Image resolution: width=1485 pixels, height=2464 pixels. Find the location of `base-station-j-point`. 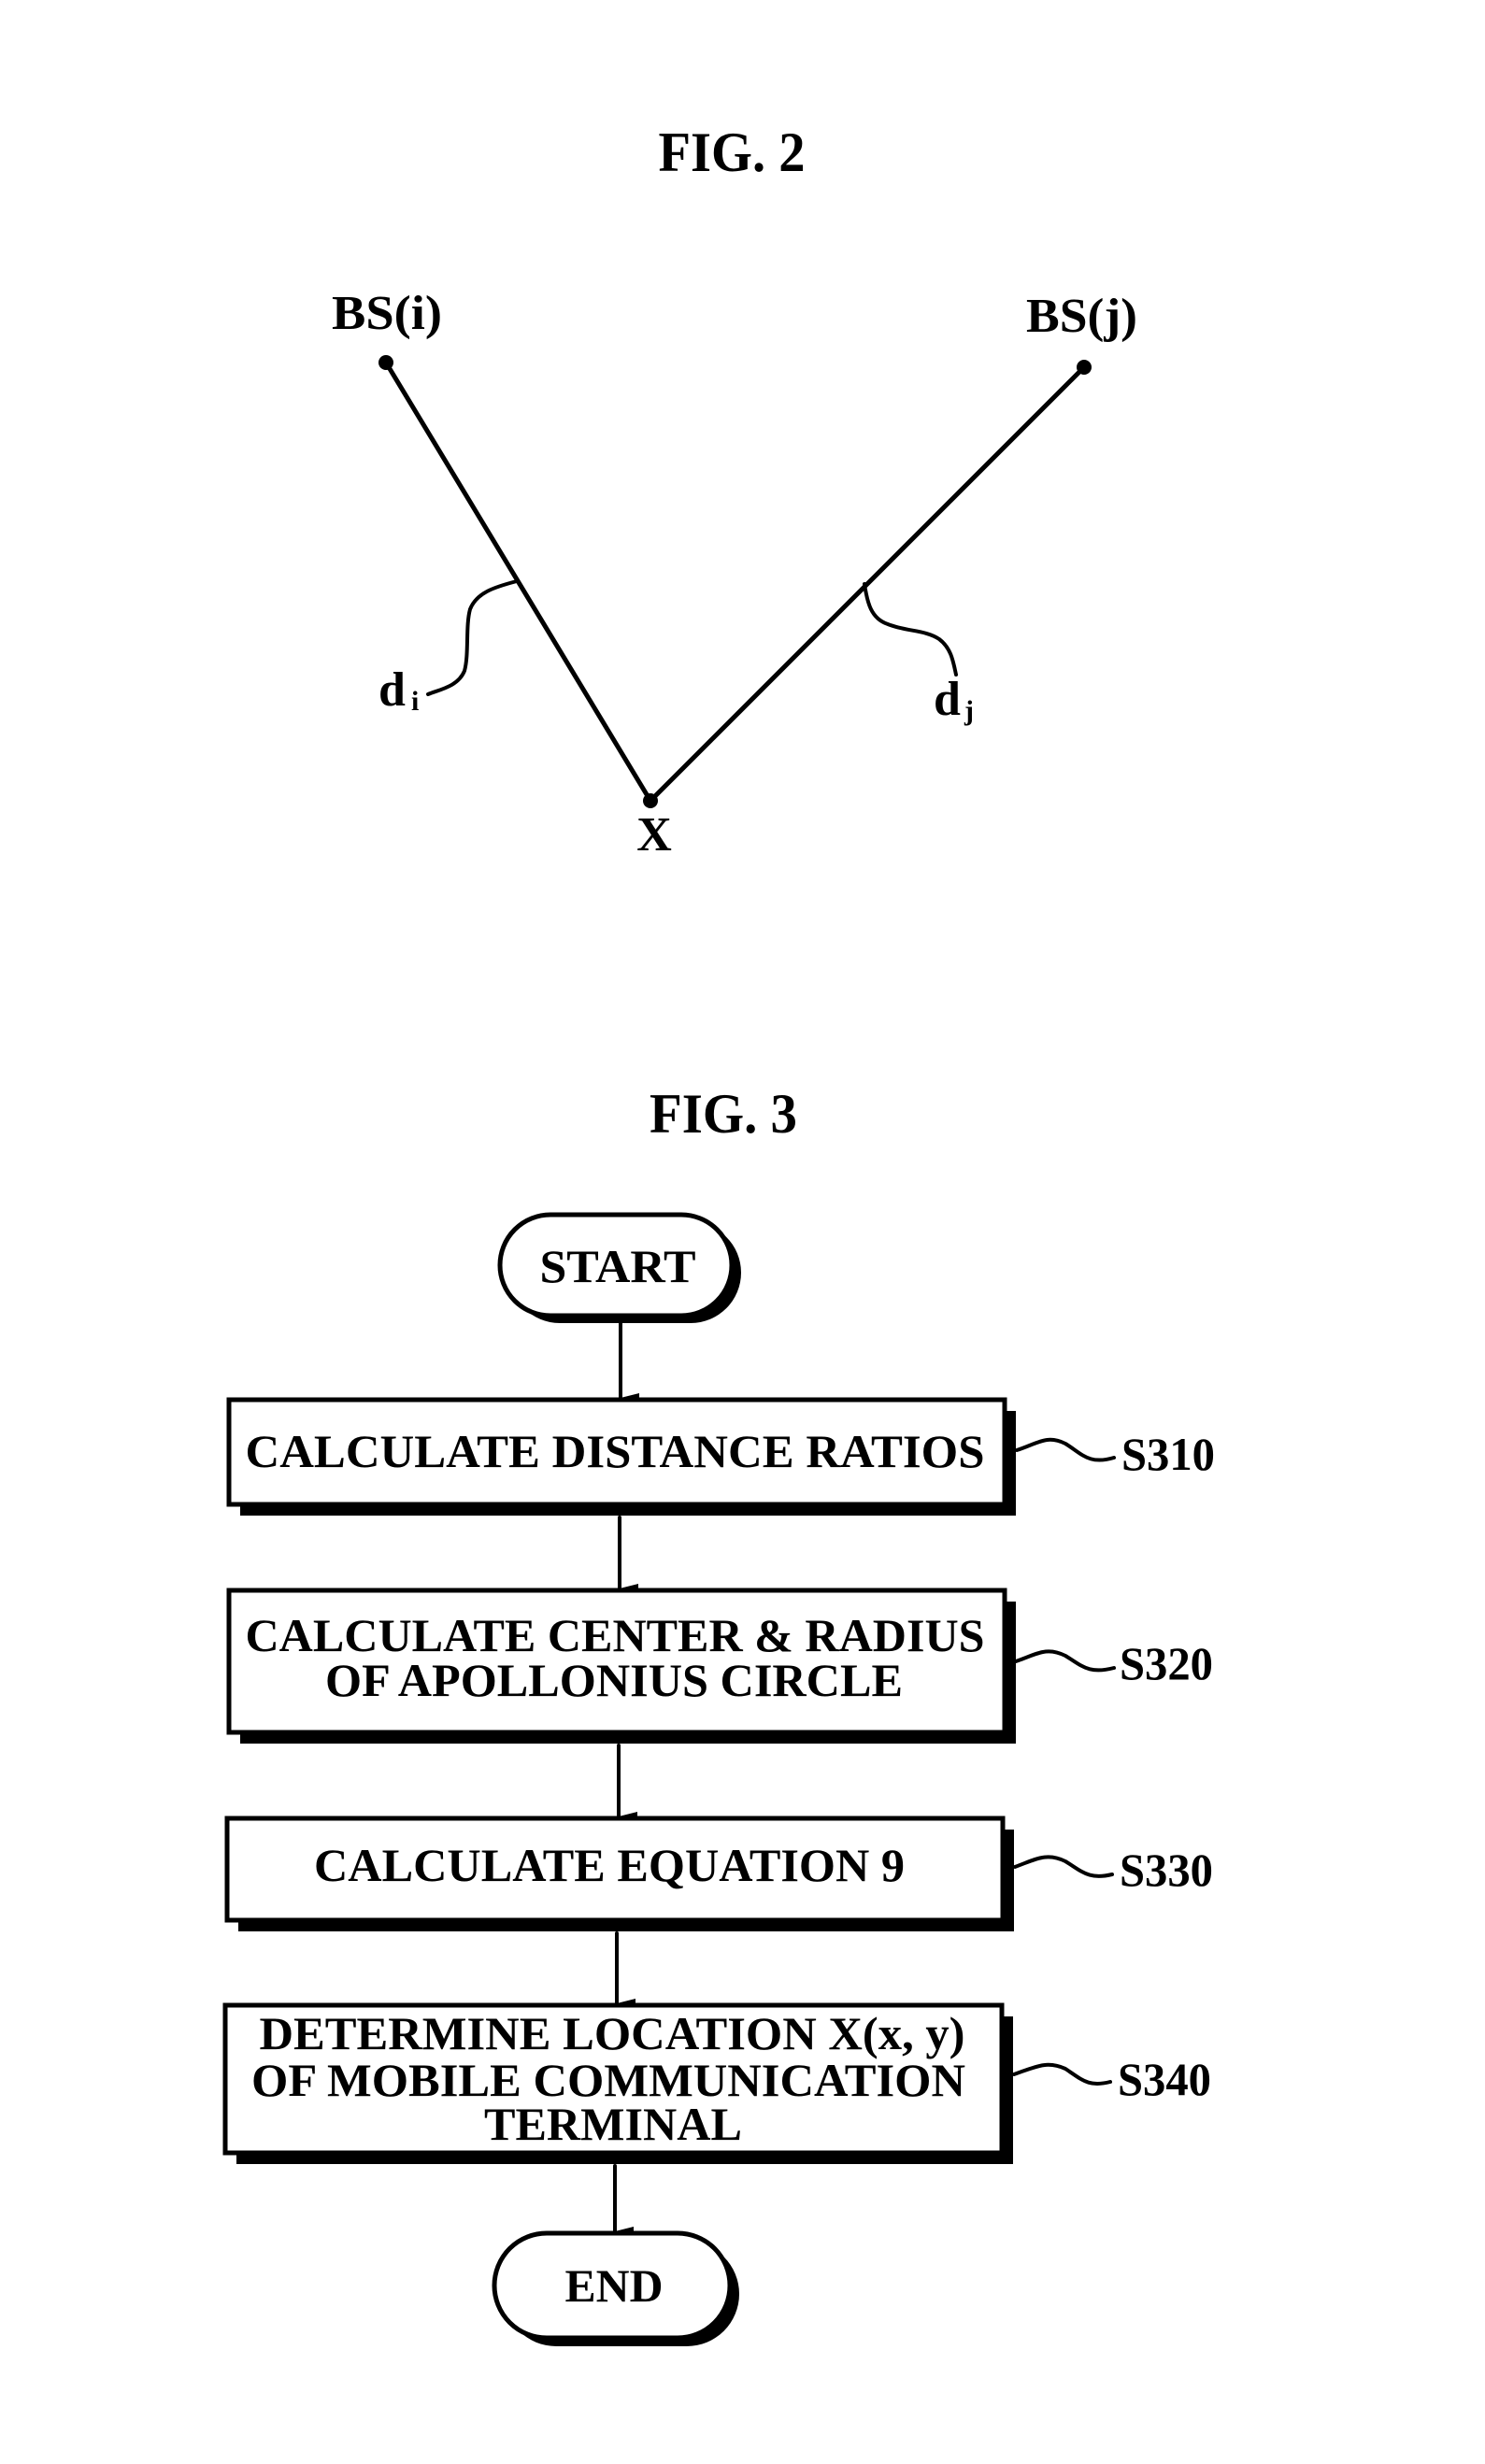

base-station-j-point is located at coordinates (1084, 367).